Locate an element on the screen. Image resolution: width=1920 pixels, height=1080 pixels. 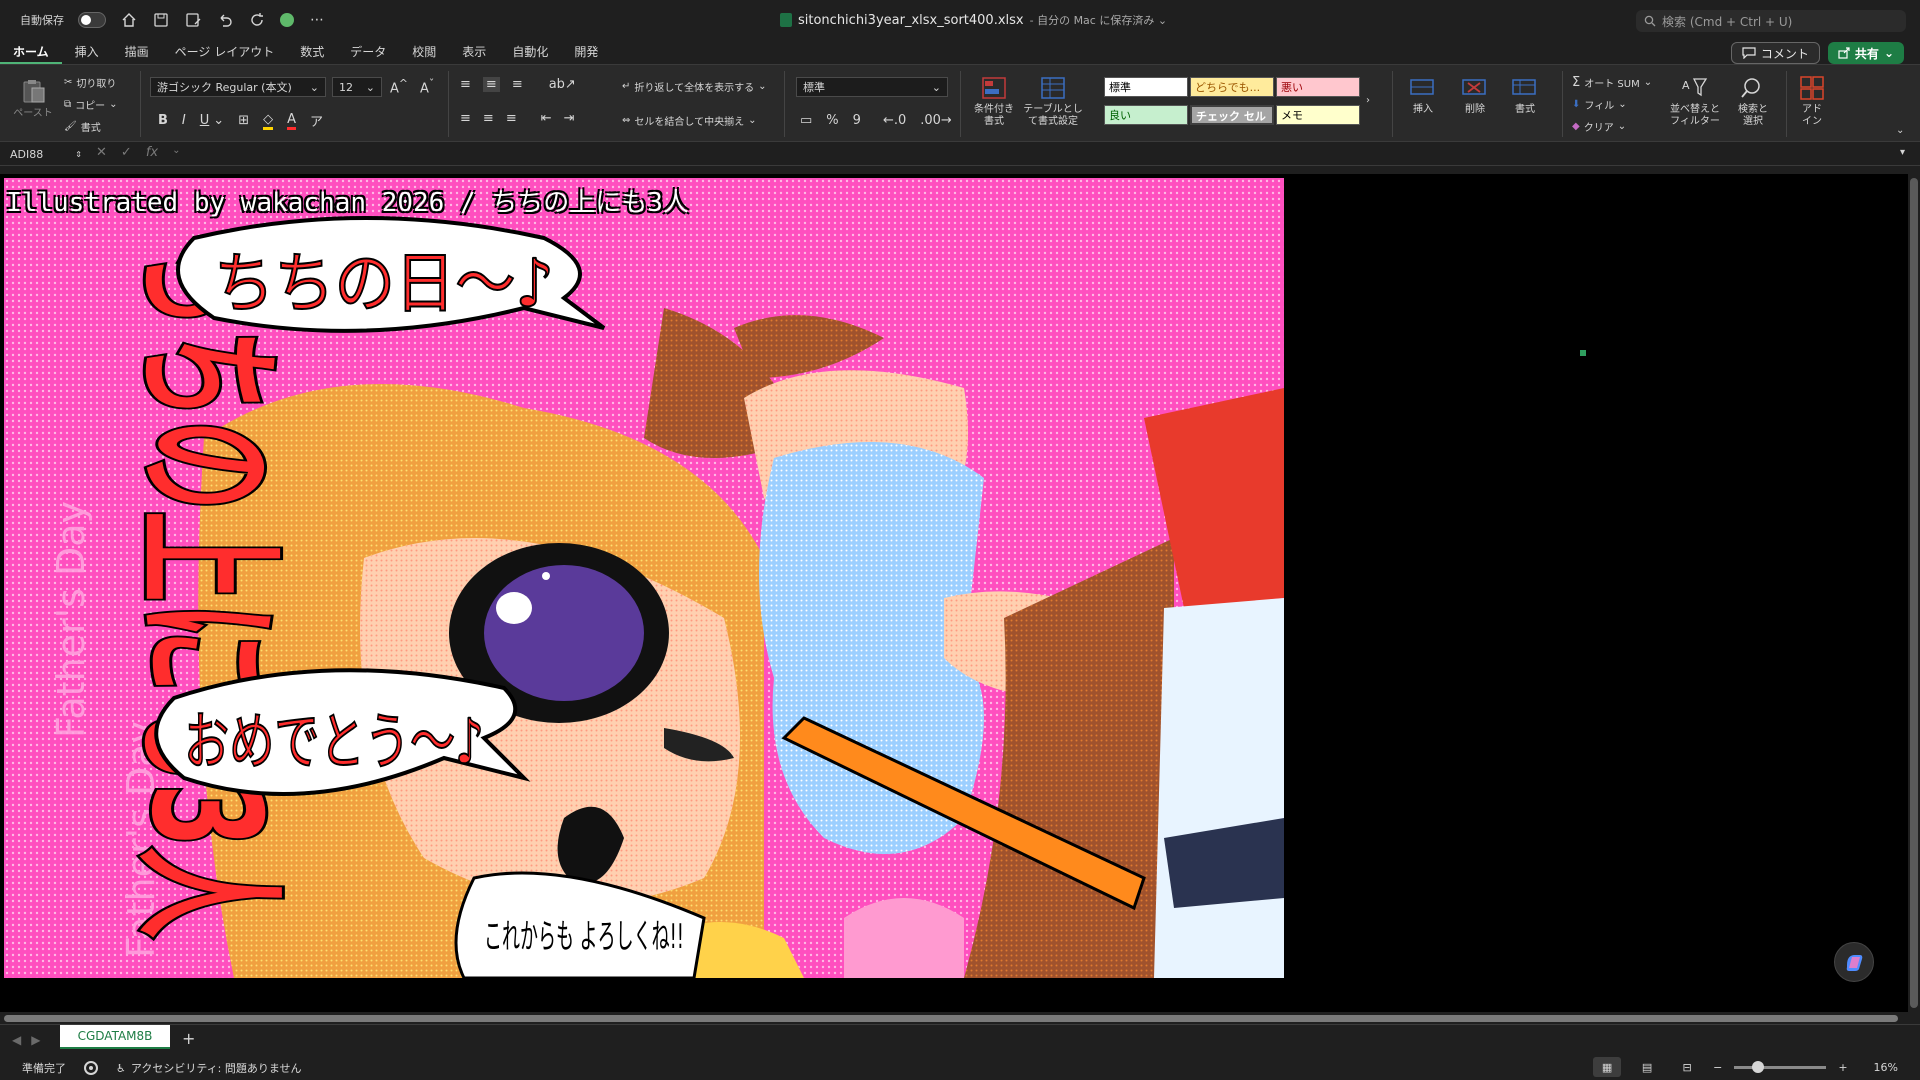
search-box: 検索 (Cmd + Ctrl + U) is located at coordinates (1771, 21).